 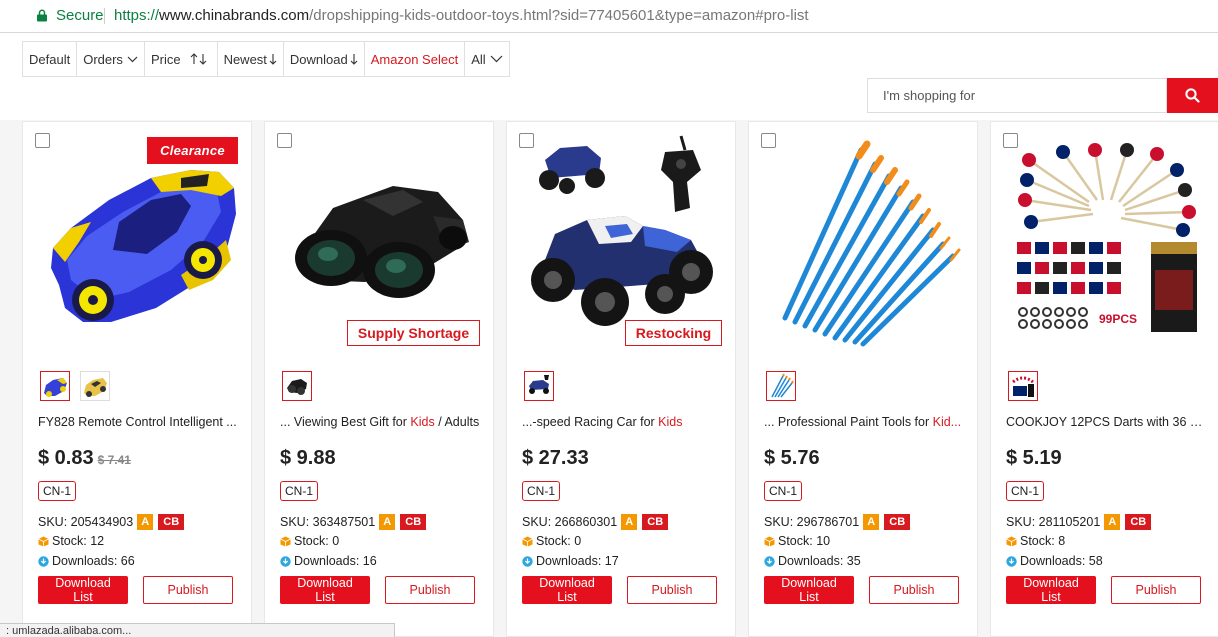 What do you see at coordinates (1107, 237) in the screenshot?
I see `darts-set-image: 99PCS` at bounding box center [1107, 237].